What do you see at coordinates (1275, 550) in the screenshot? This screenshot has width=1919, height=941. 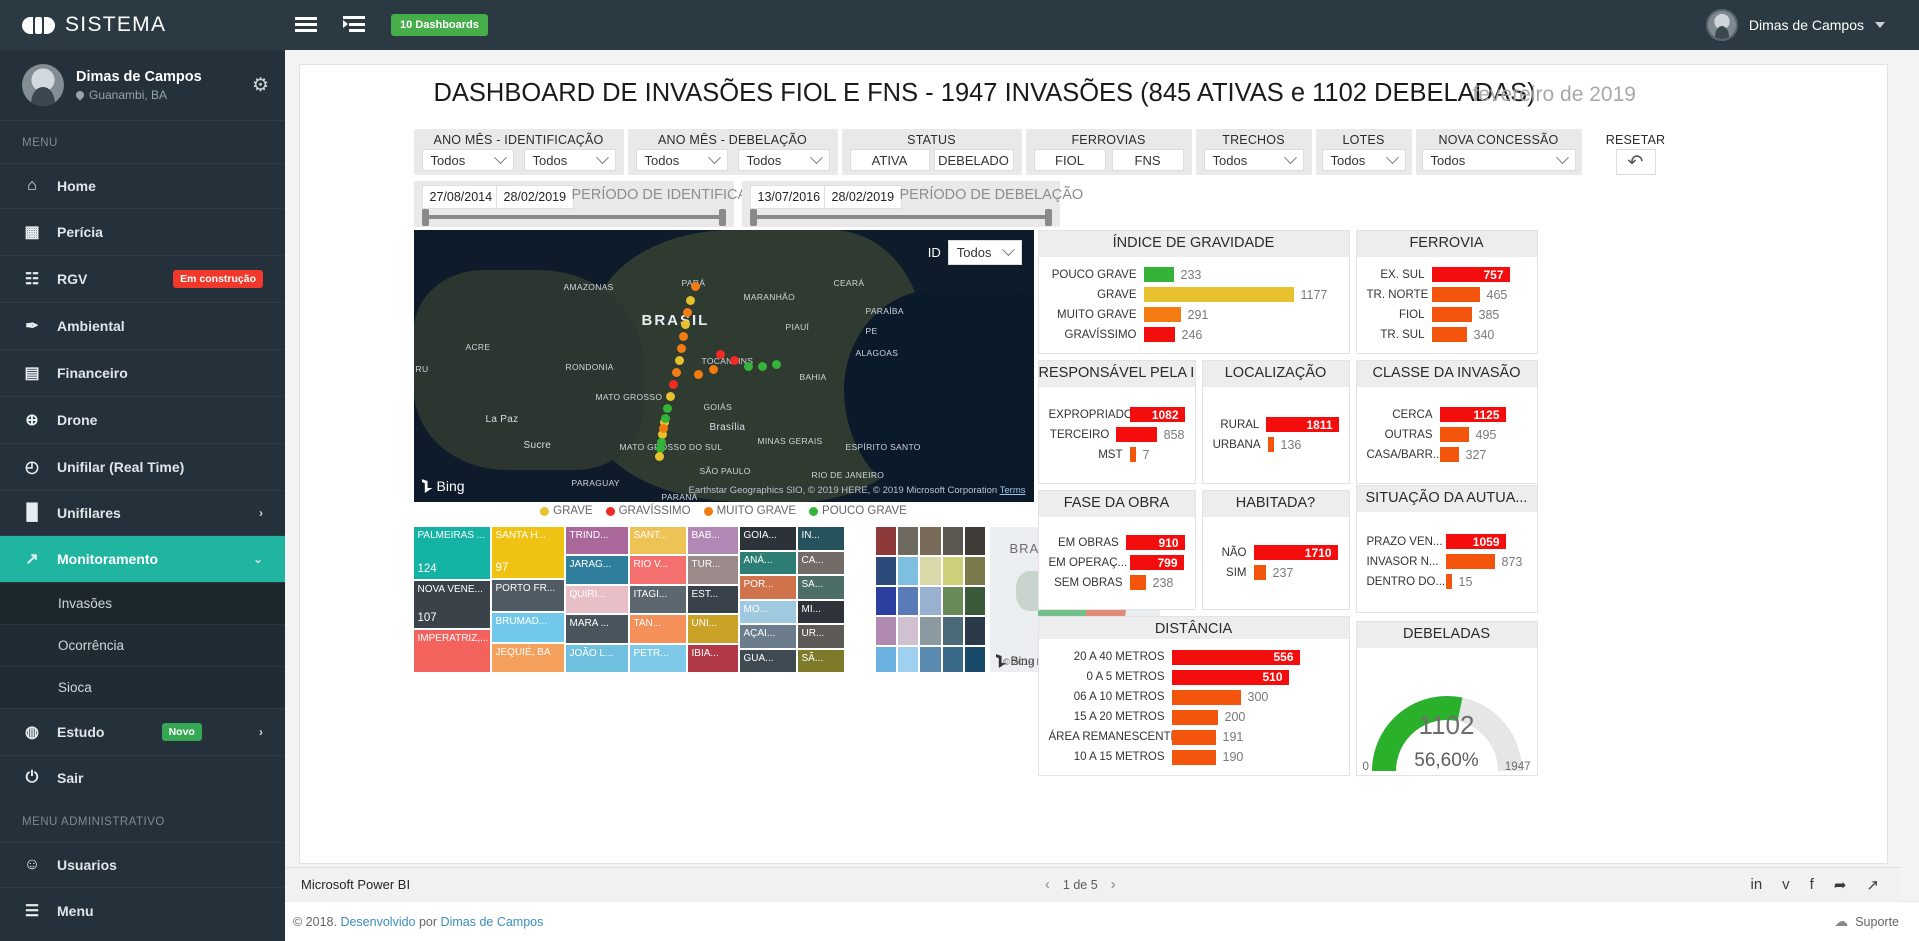 I see `card-habitada: HABITADA? NÃO 1710 SIM 237` at bounding box center [1275, 550].